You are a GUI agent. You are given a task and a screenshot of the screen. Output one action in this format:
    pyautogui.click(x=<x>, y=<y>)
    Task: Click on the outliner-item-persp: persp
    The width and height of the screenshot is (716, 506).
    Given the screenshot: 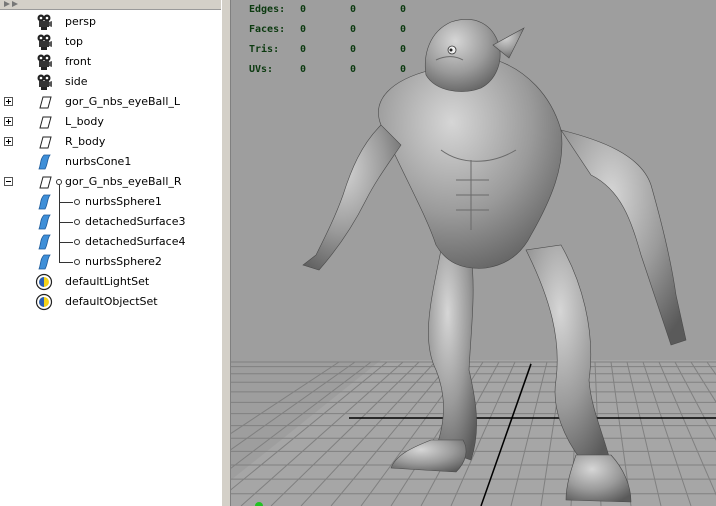 What is the action you would take?
    pyautogui.click(x=110, y=22)
    